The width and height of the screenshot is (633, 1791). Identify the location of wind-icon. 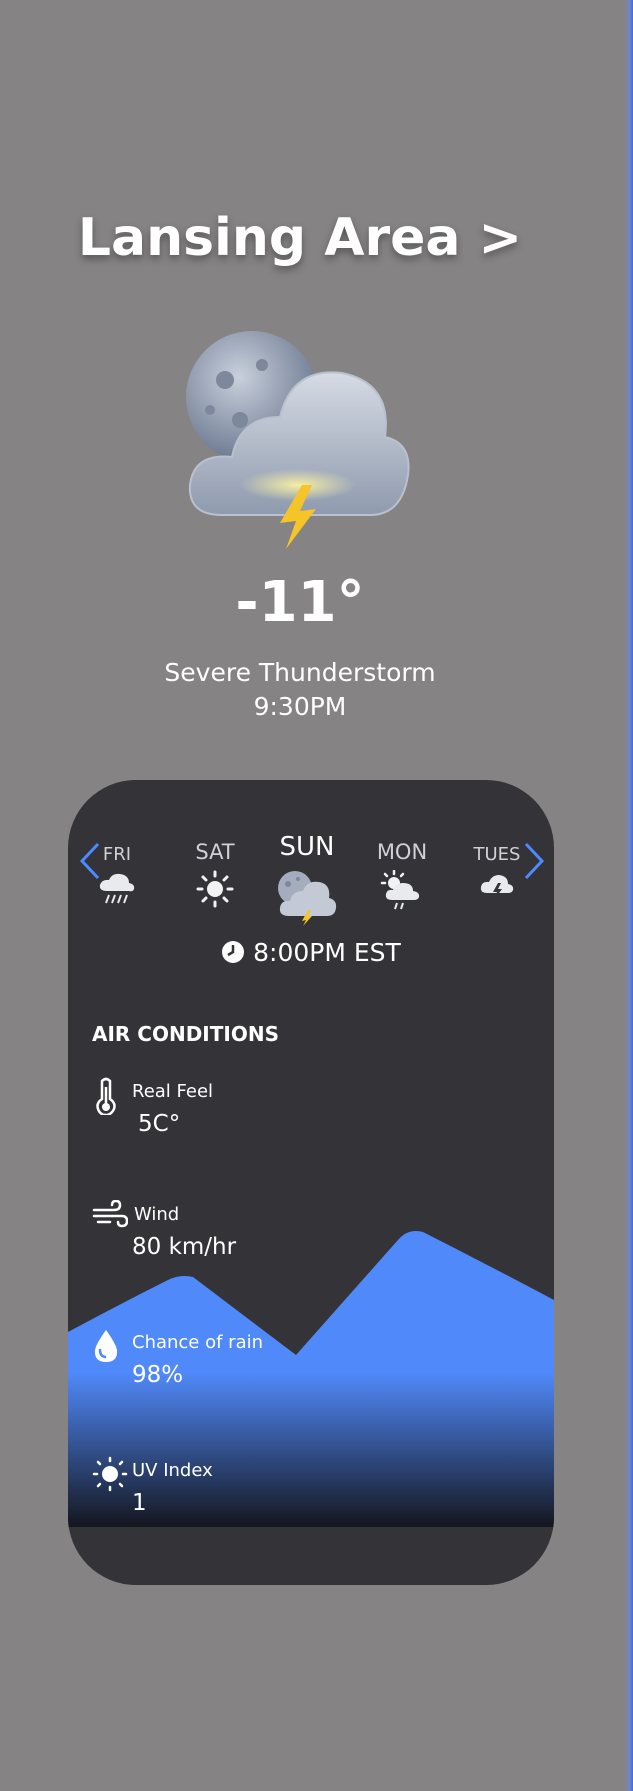
(110, 1214).